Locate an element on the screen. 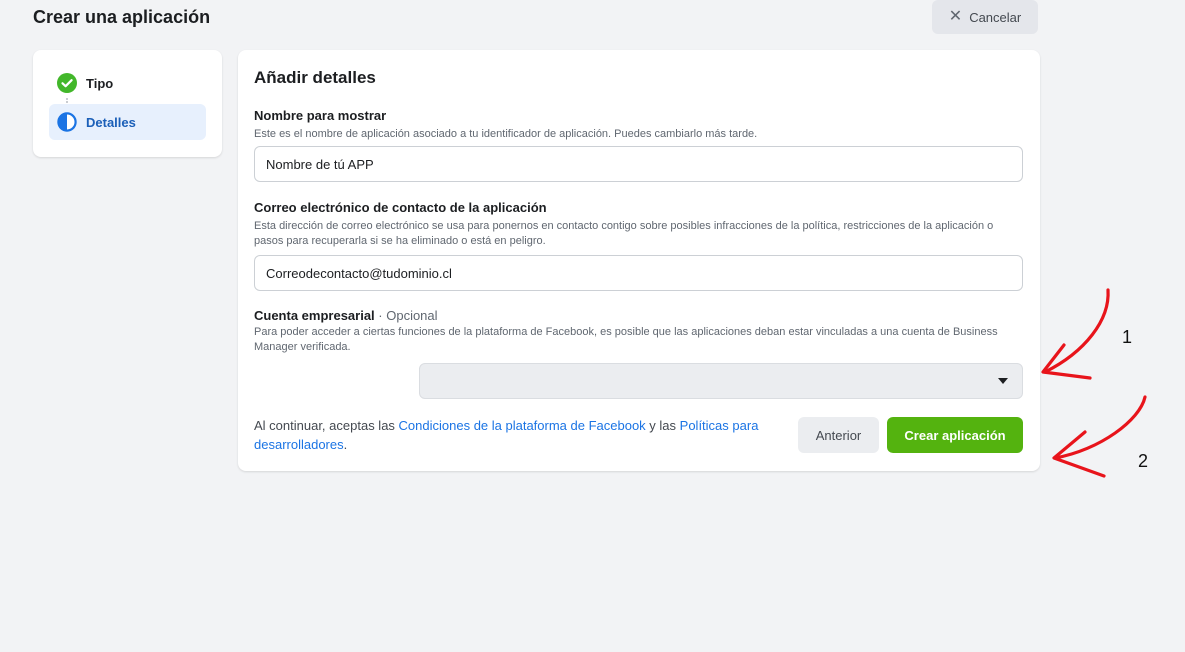 The image size is (1185, 652). create-app-button: Crear aplicación is located at coordinates (955, 435).